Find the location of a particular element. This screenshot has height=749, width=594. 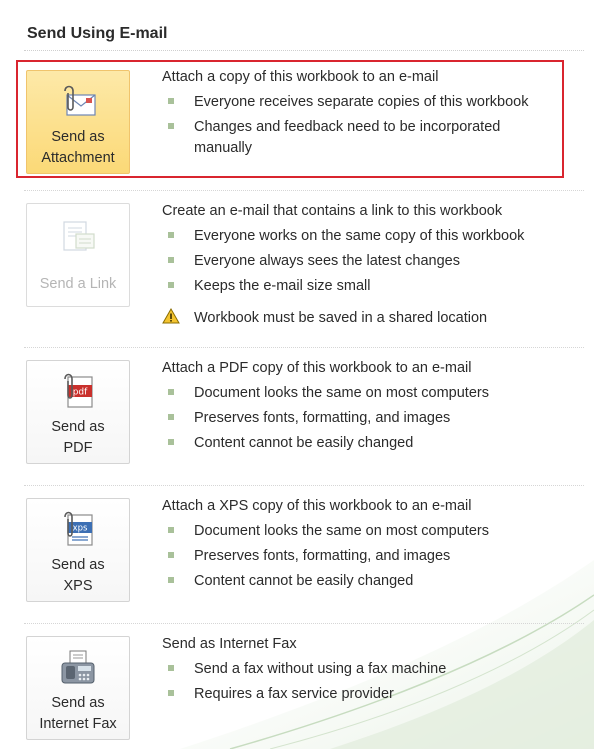

send-a-link-button: Send a Link is located at coordinates (78, 255).